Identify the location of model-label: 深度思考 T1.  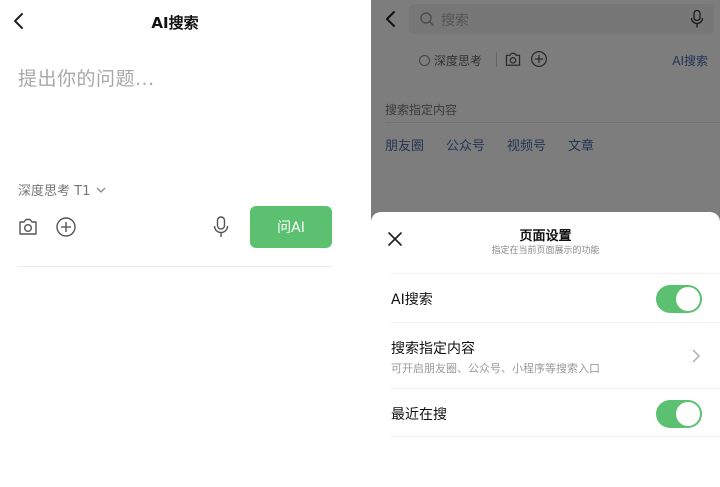
(54, 191).